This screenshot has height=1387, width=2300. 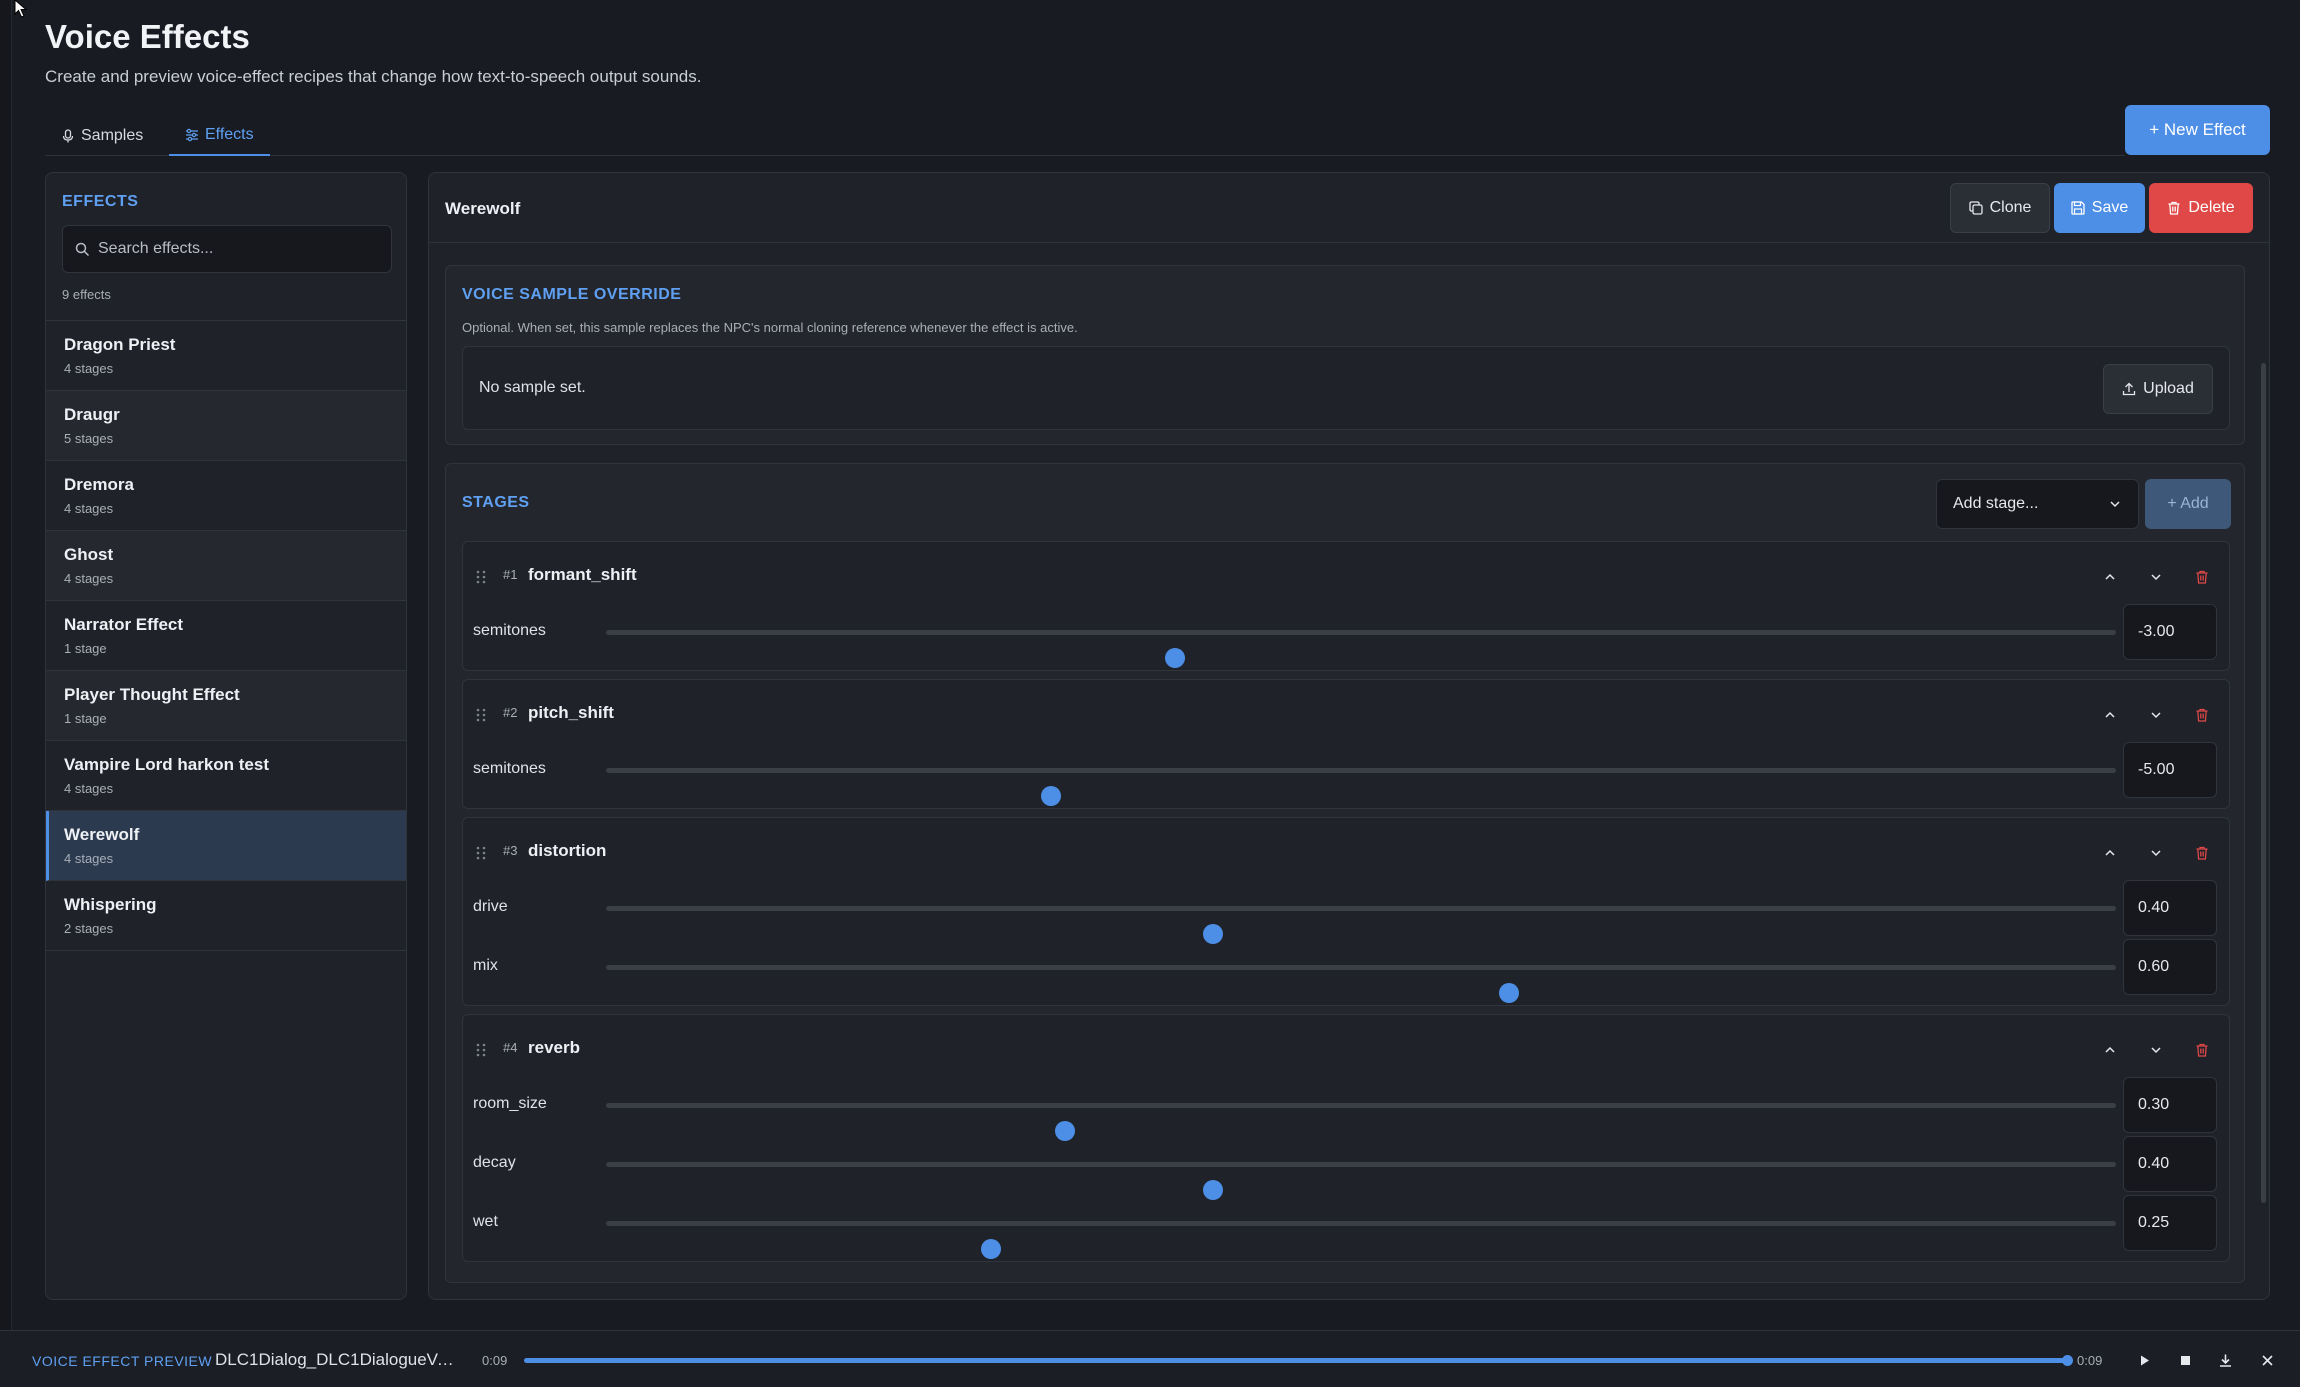 I want to click on effects-count: 9 effects, so click(x=86, y=294).